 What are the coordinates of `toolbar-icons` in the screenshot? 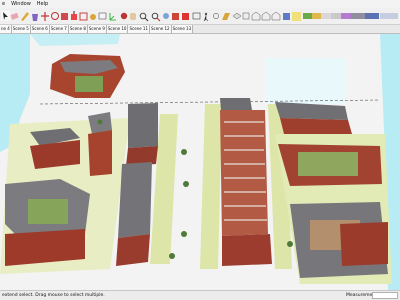 It's located at (199, 16).